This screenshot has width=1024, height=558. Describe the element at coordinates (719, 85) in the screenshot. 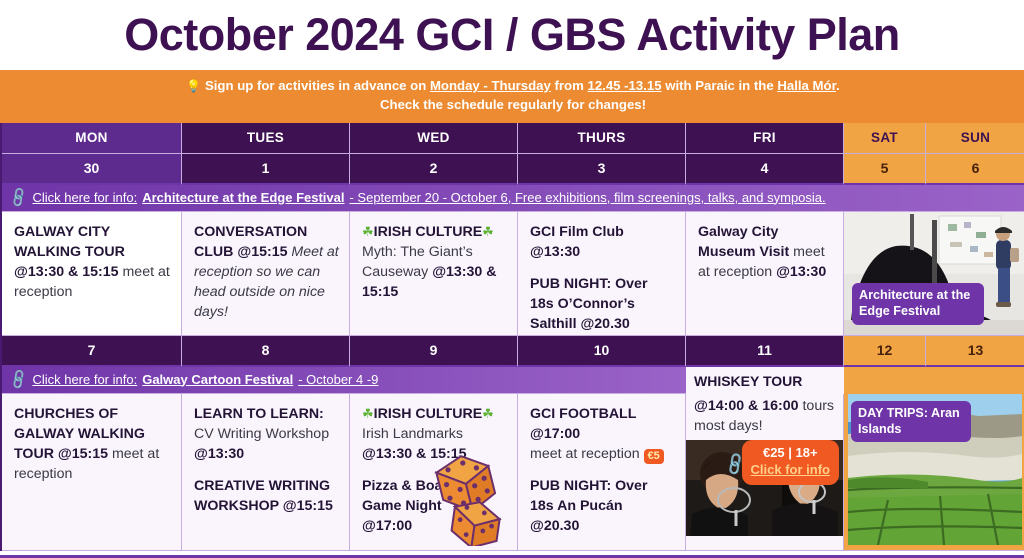

I see `notice-text-c: with Paraic in the` at that location.